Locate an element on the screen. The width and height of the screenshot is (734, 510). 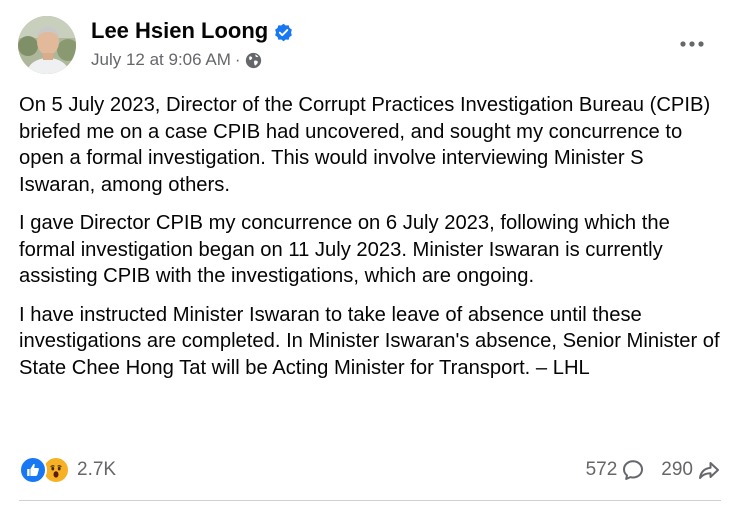
verified-badge-icon is located at coordinates (283, 31).